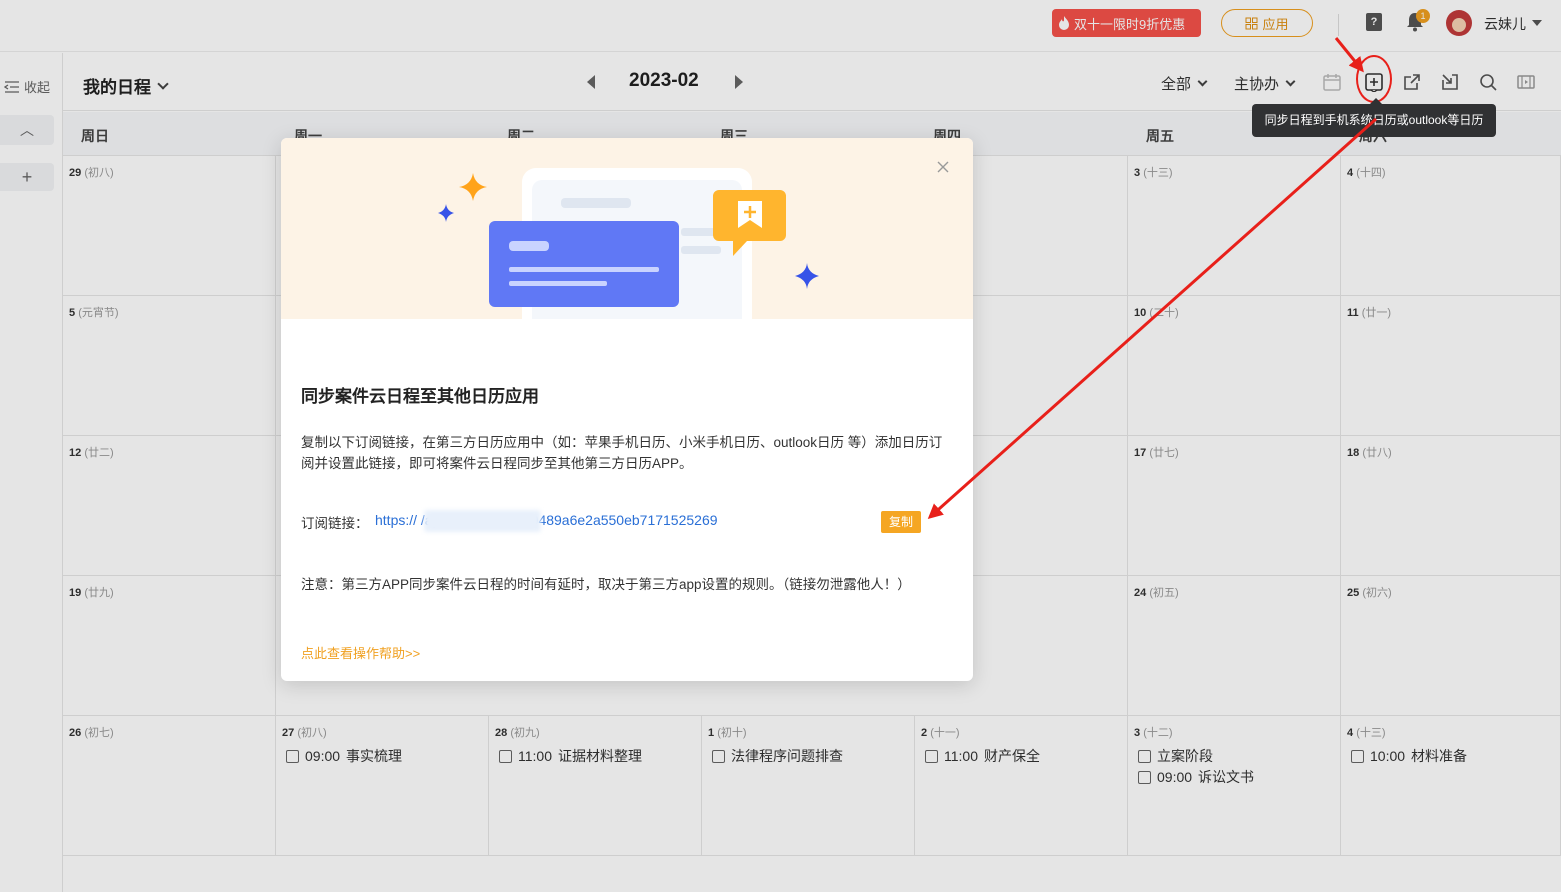 This screenshot has width=1561, height=892. Describe the element at coordinates (901, 522) in the screenshot. I see `copy-button: 复制` at that location.